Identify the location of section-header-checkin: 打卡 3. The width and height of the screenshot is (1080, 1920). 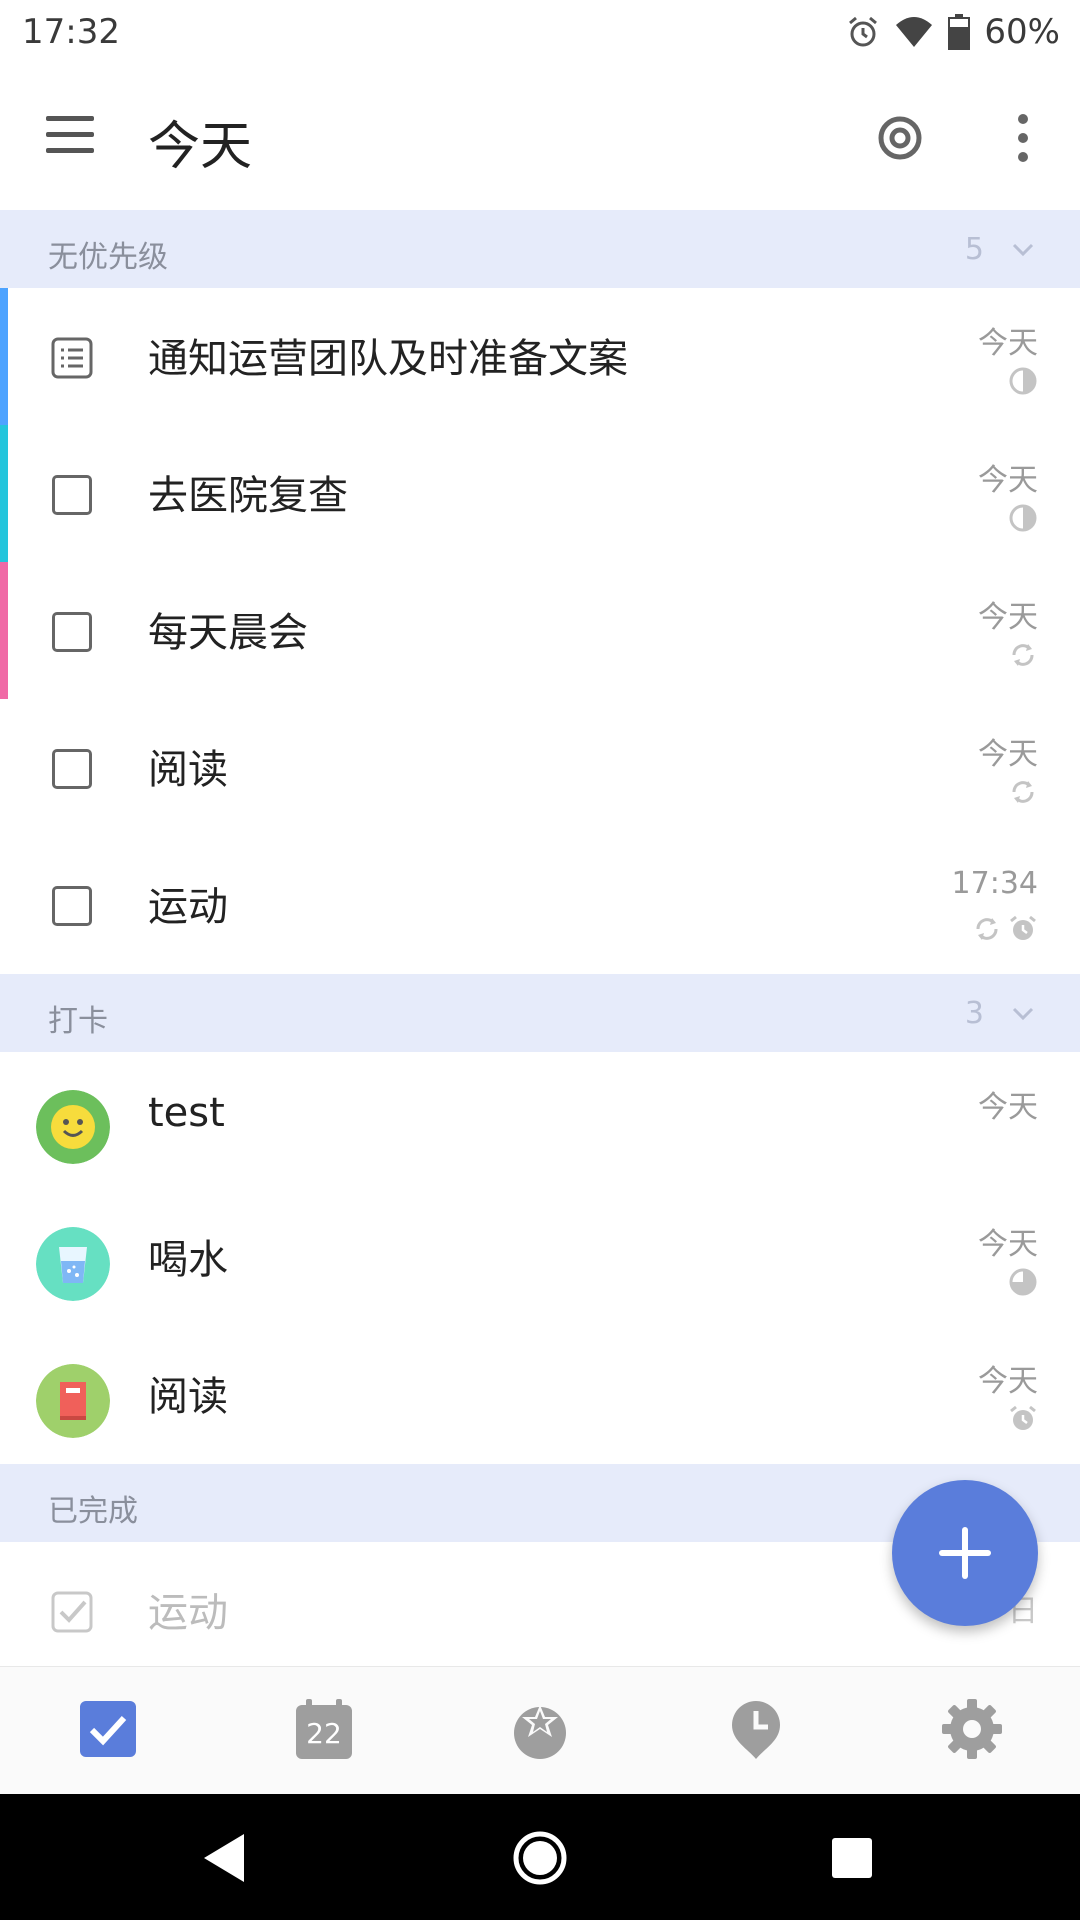
(540, 1013).